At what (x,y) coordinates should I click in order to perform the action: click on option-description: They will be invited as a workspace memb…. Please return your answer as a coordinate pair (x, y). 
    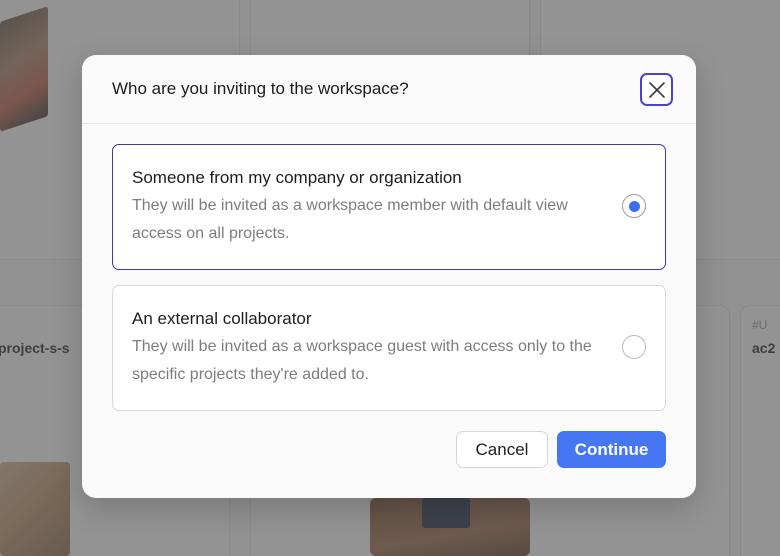
    Looking at the image, I should click on (350, 219).